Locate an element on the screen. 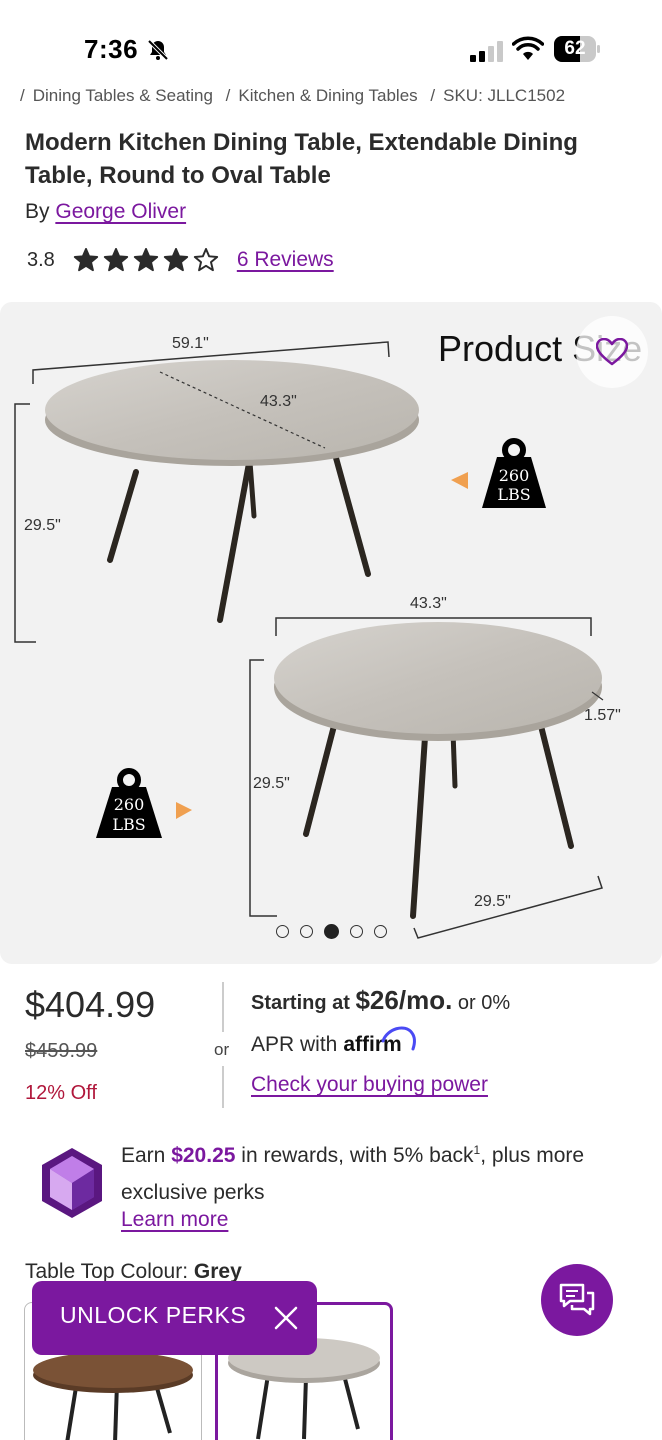  favorite-button is located at coordinates (612, 352).